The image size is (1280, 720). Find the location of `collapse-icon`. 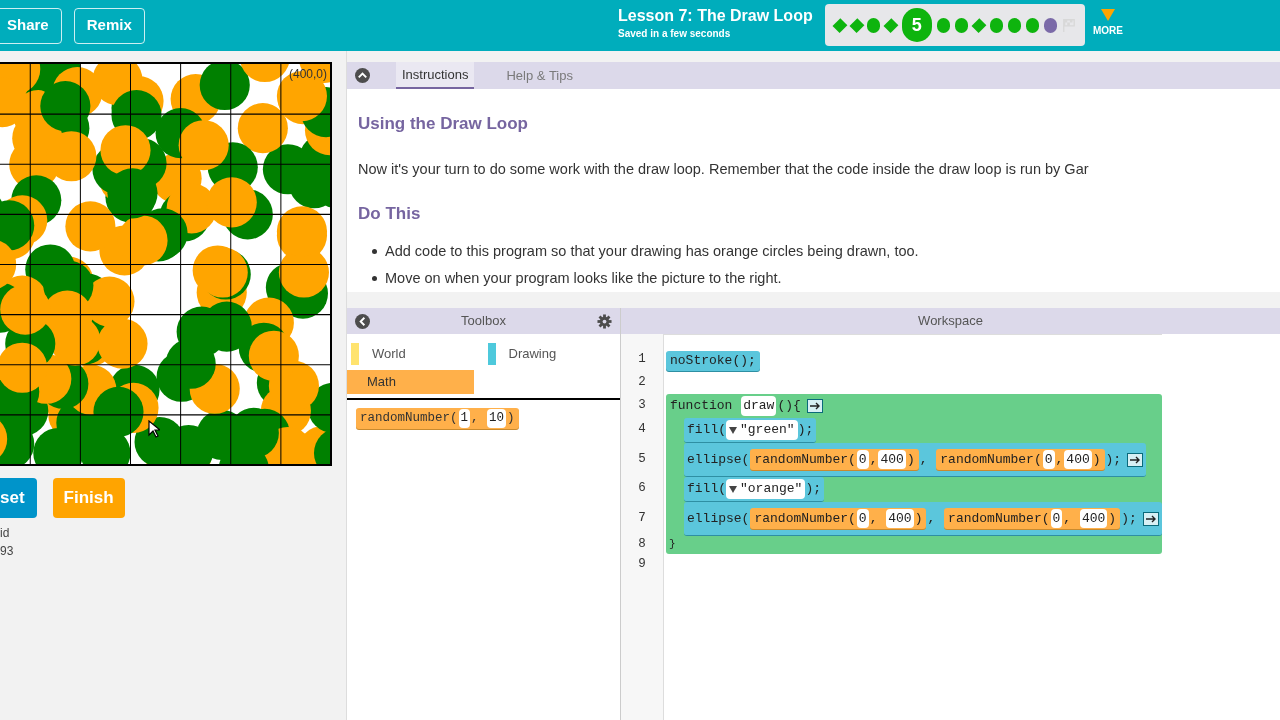

collapse-icon is located at coordinates (362, 75).